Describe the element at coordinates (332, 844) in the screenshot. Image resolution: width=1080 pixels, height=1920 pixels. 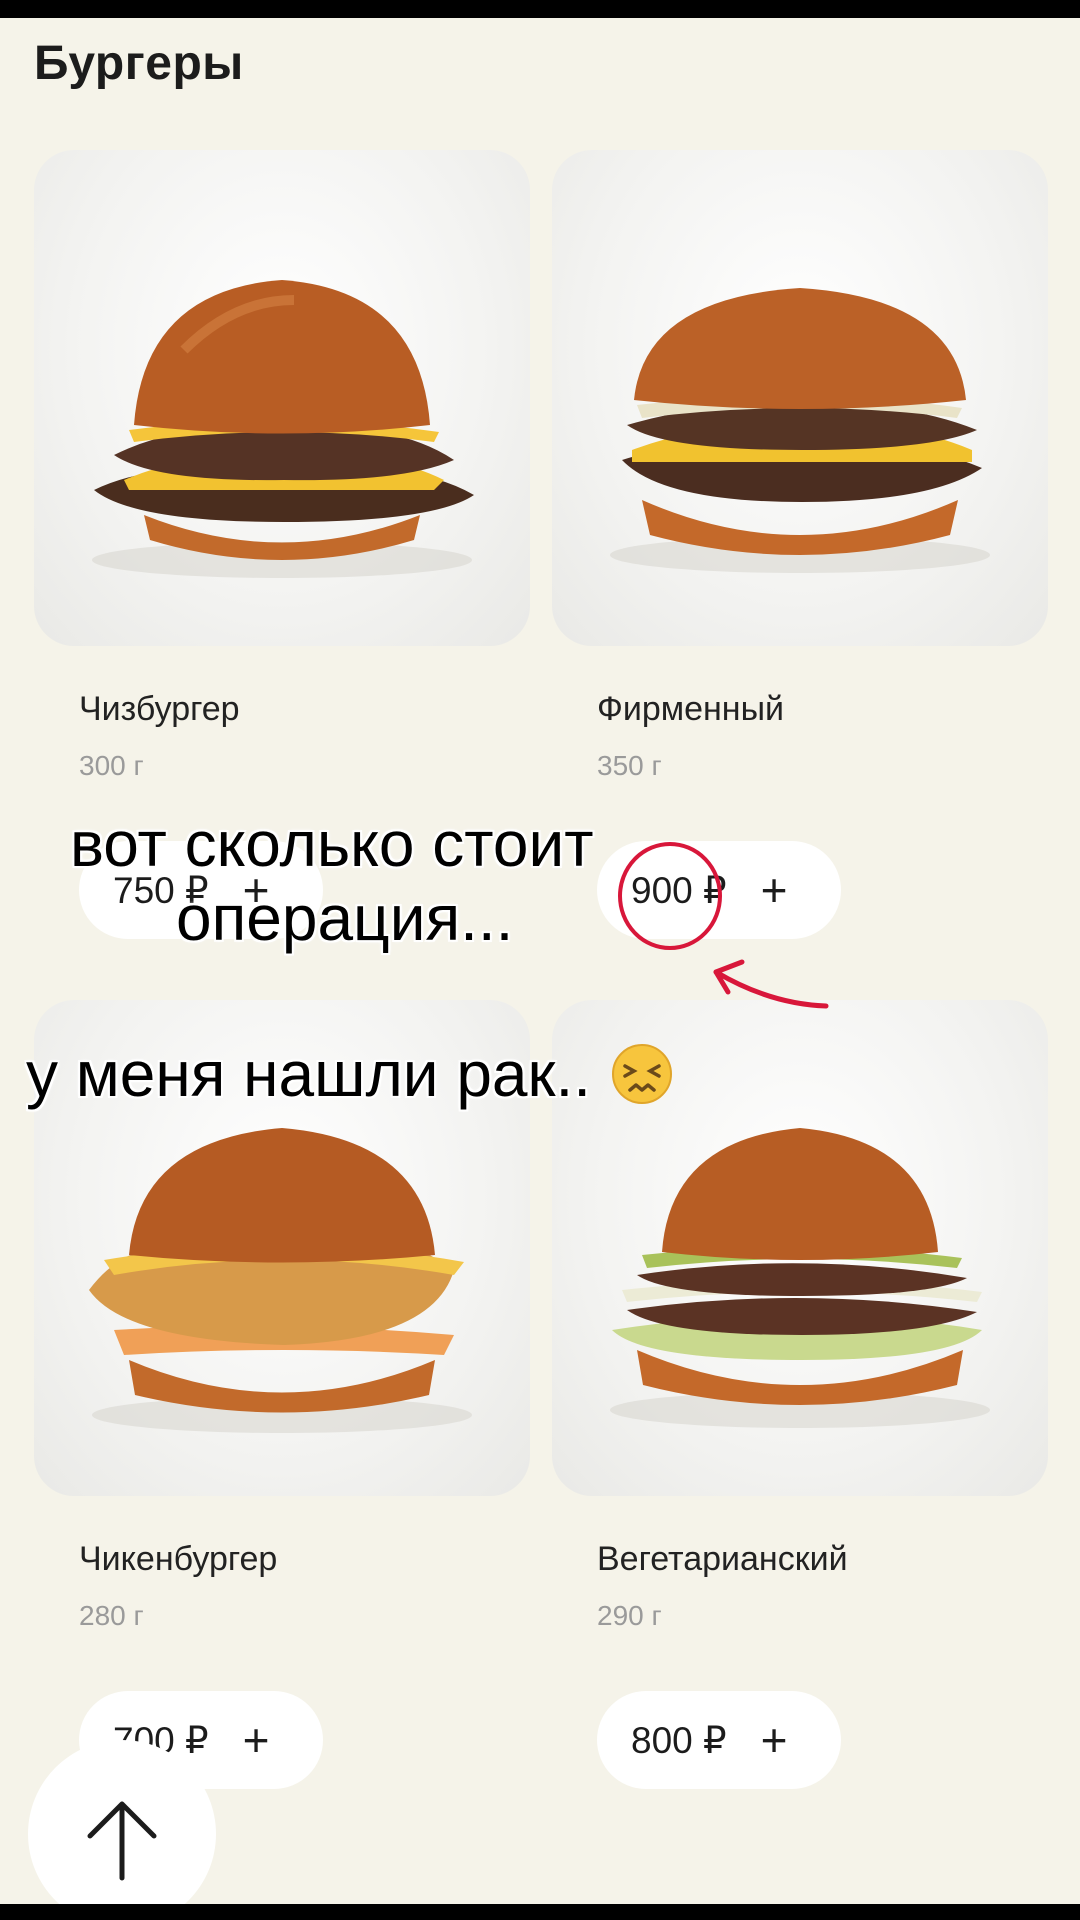
I see `overlay-caption-line-1: вот сколько стоит` at that location.